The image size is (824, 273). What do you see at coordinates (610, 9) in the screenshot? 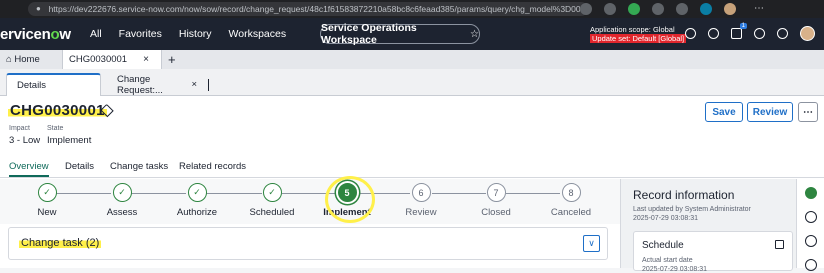
I see `favorite-star-icon` at bounding box center [610, 9].